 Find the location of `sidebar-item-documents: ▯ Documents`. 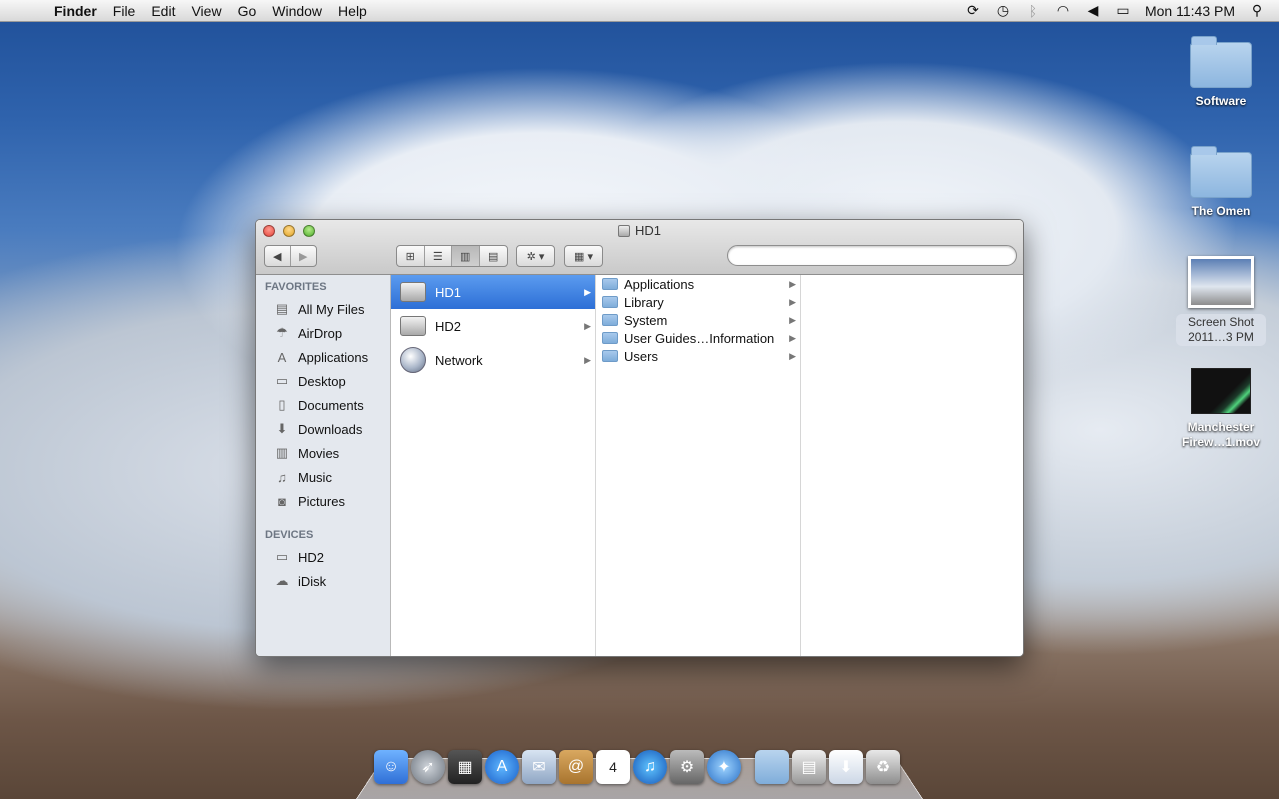

sidebar-item-documents: ▯ Documents is located at coordinates (323, 405).